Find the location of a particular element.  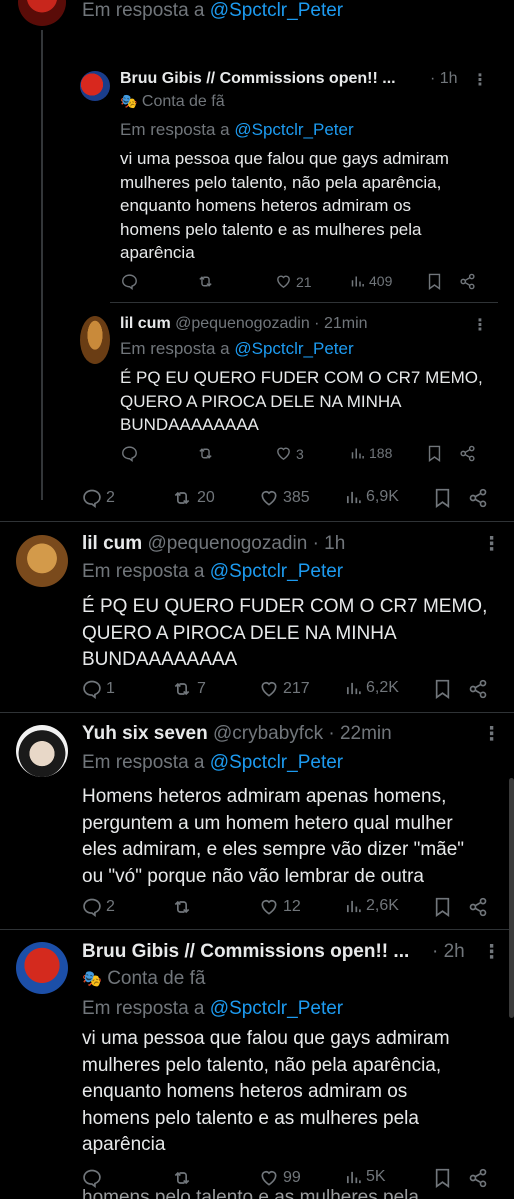

views-button: 6,9K is located at coordinates (372, 497).